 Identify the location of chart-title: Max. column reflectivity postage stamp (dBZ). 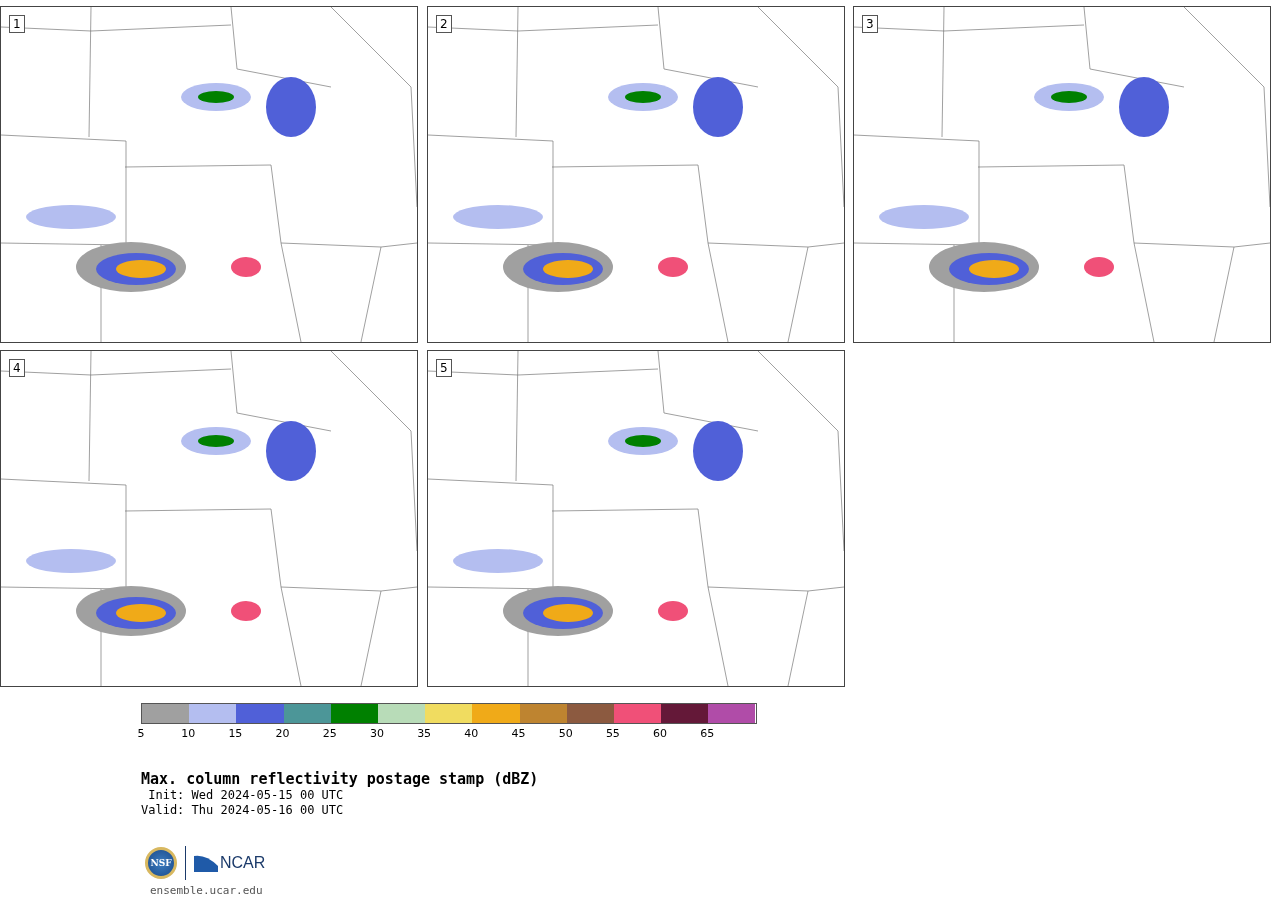
(340, 779).